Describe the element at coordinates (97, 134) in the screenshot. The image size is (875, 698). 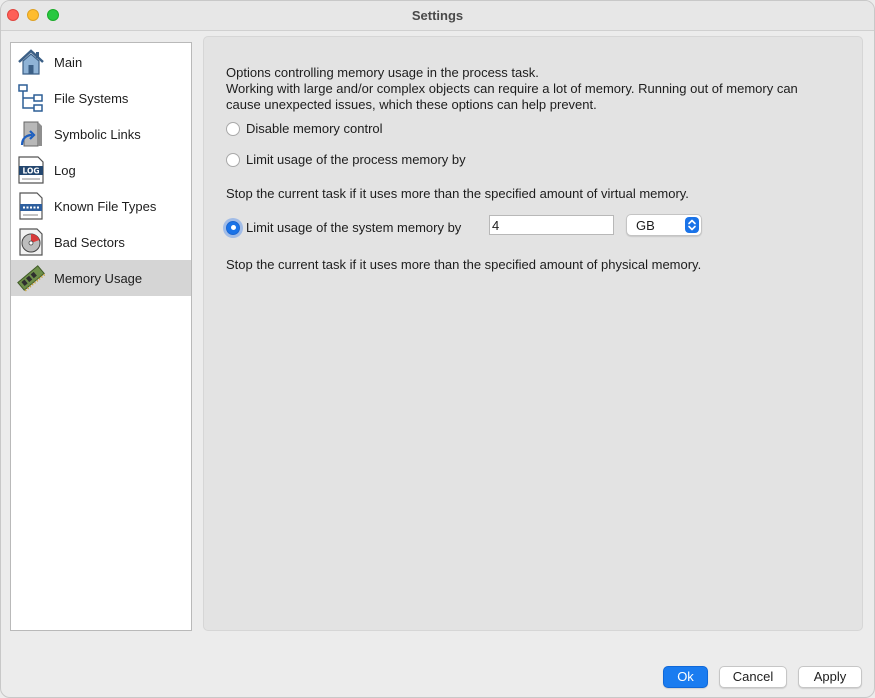
I see `sidebar-item-label: Symbolic Links` at that location.